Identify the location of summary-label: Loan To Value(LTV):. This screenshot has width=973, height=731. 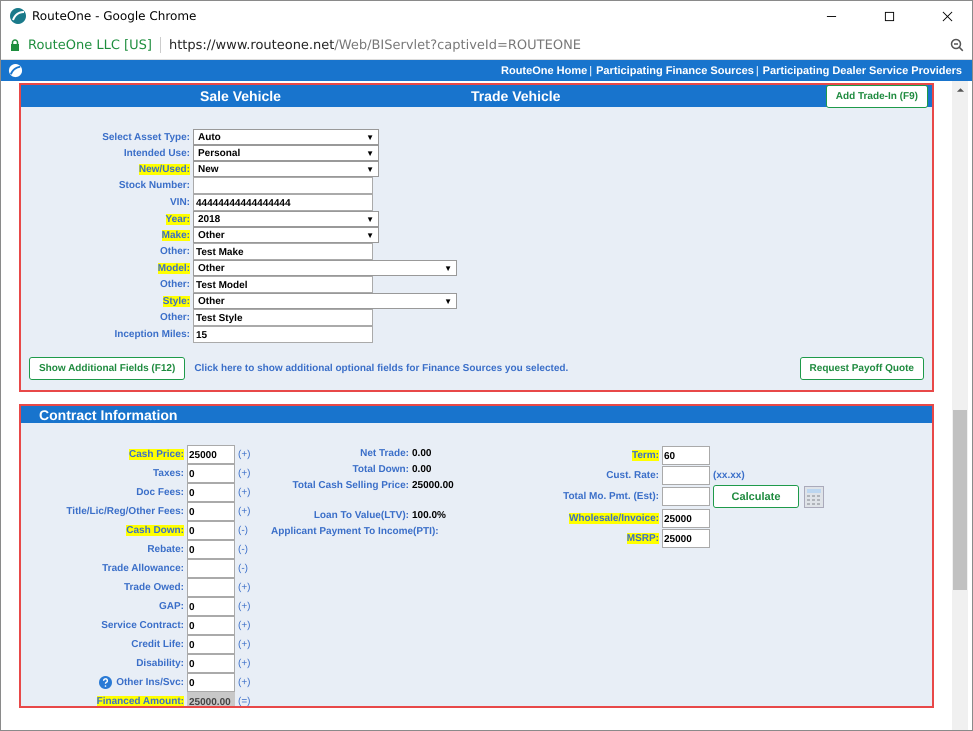
(360, 515).